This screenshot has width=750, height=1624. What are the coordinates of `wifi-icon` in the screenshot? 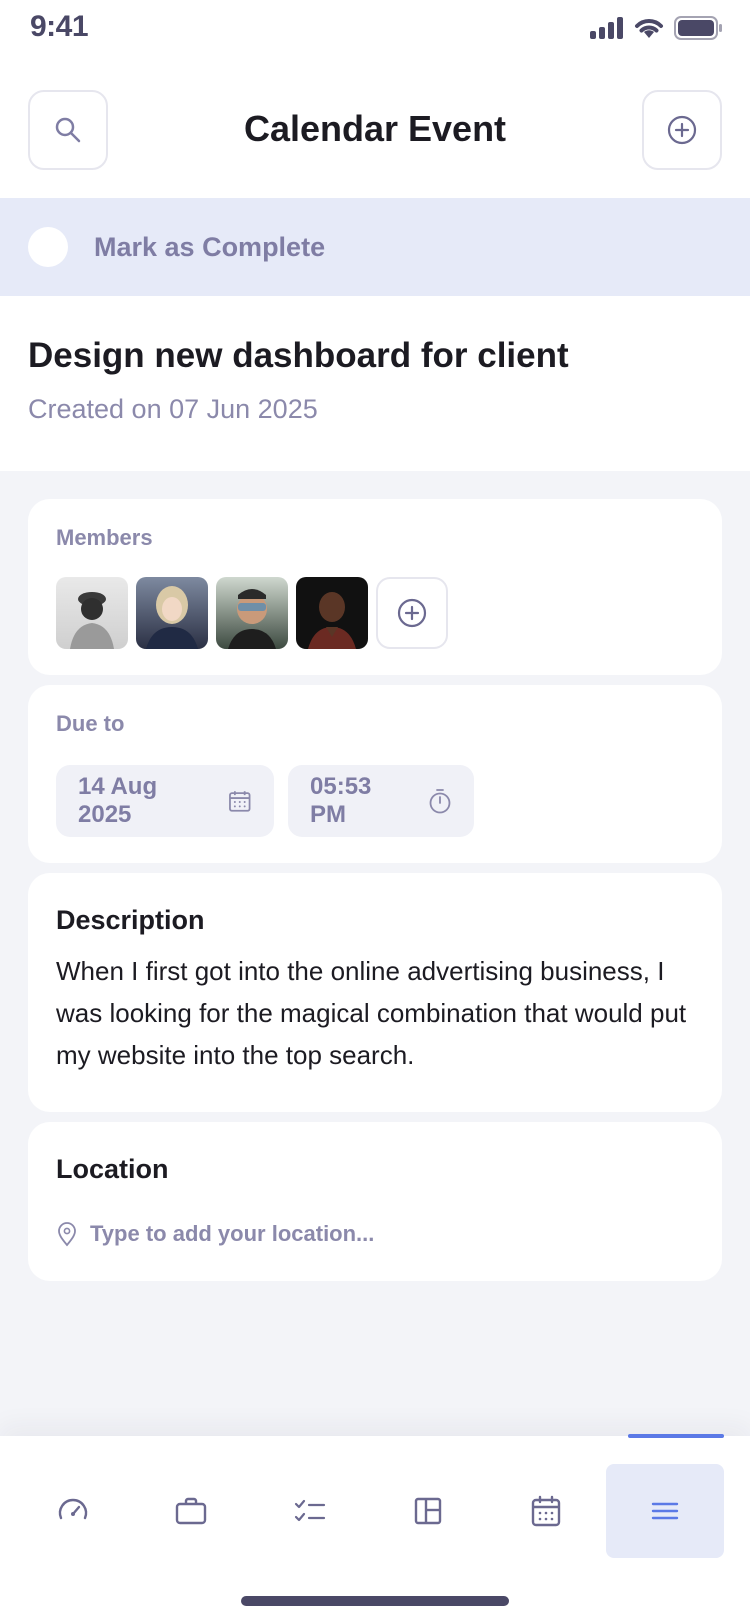 It's located at (649, 28).